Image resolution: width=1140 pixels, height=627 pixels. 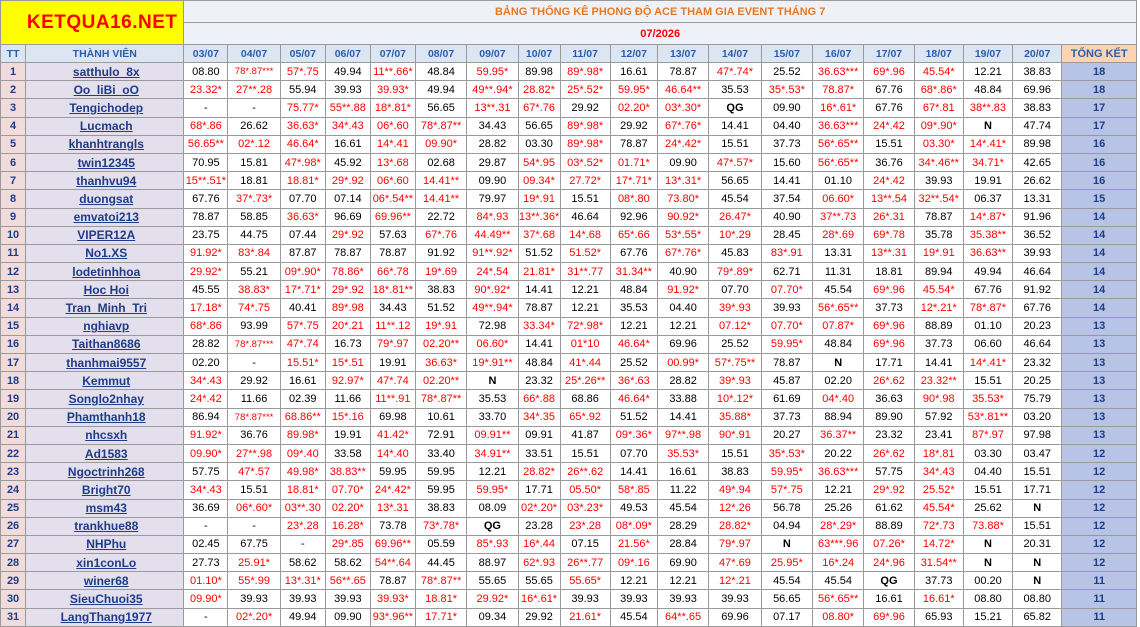 I want to click on member-link: No1.XS, so click(x=104, y=253).